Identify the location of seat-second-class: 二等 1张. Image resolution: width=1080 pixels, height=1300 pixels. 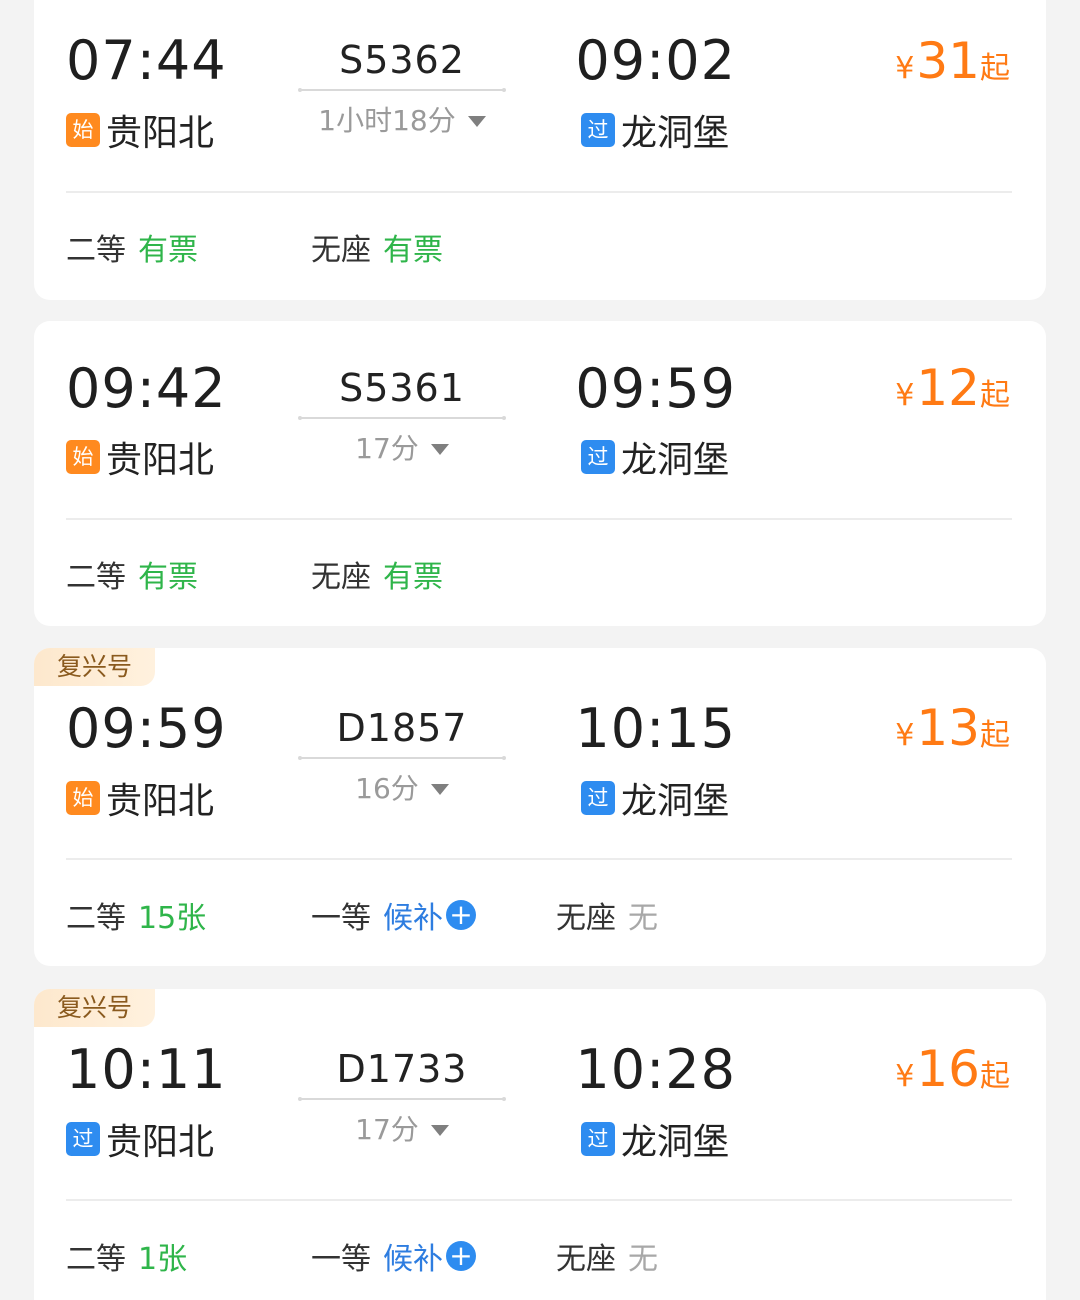
(188, 1256).